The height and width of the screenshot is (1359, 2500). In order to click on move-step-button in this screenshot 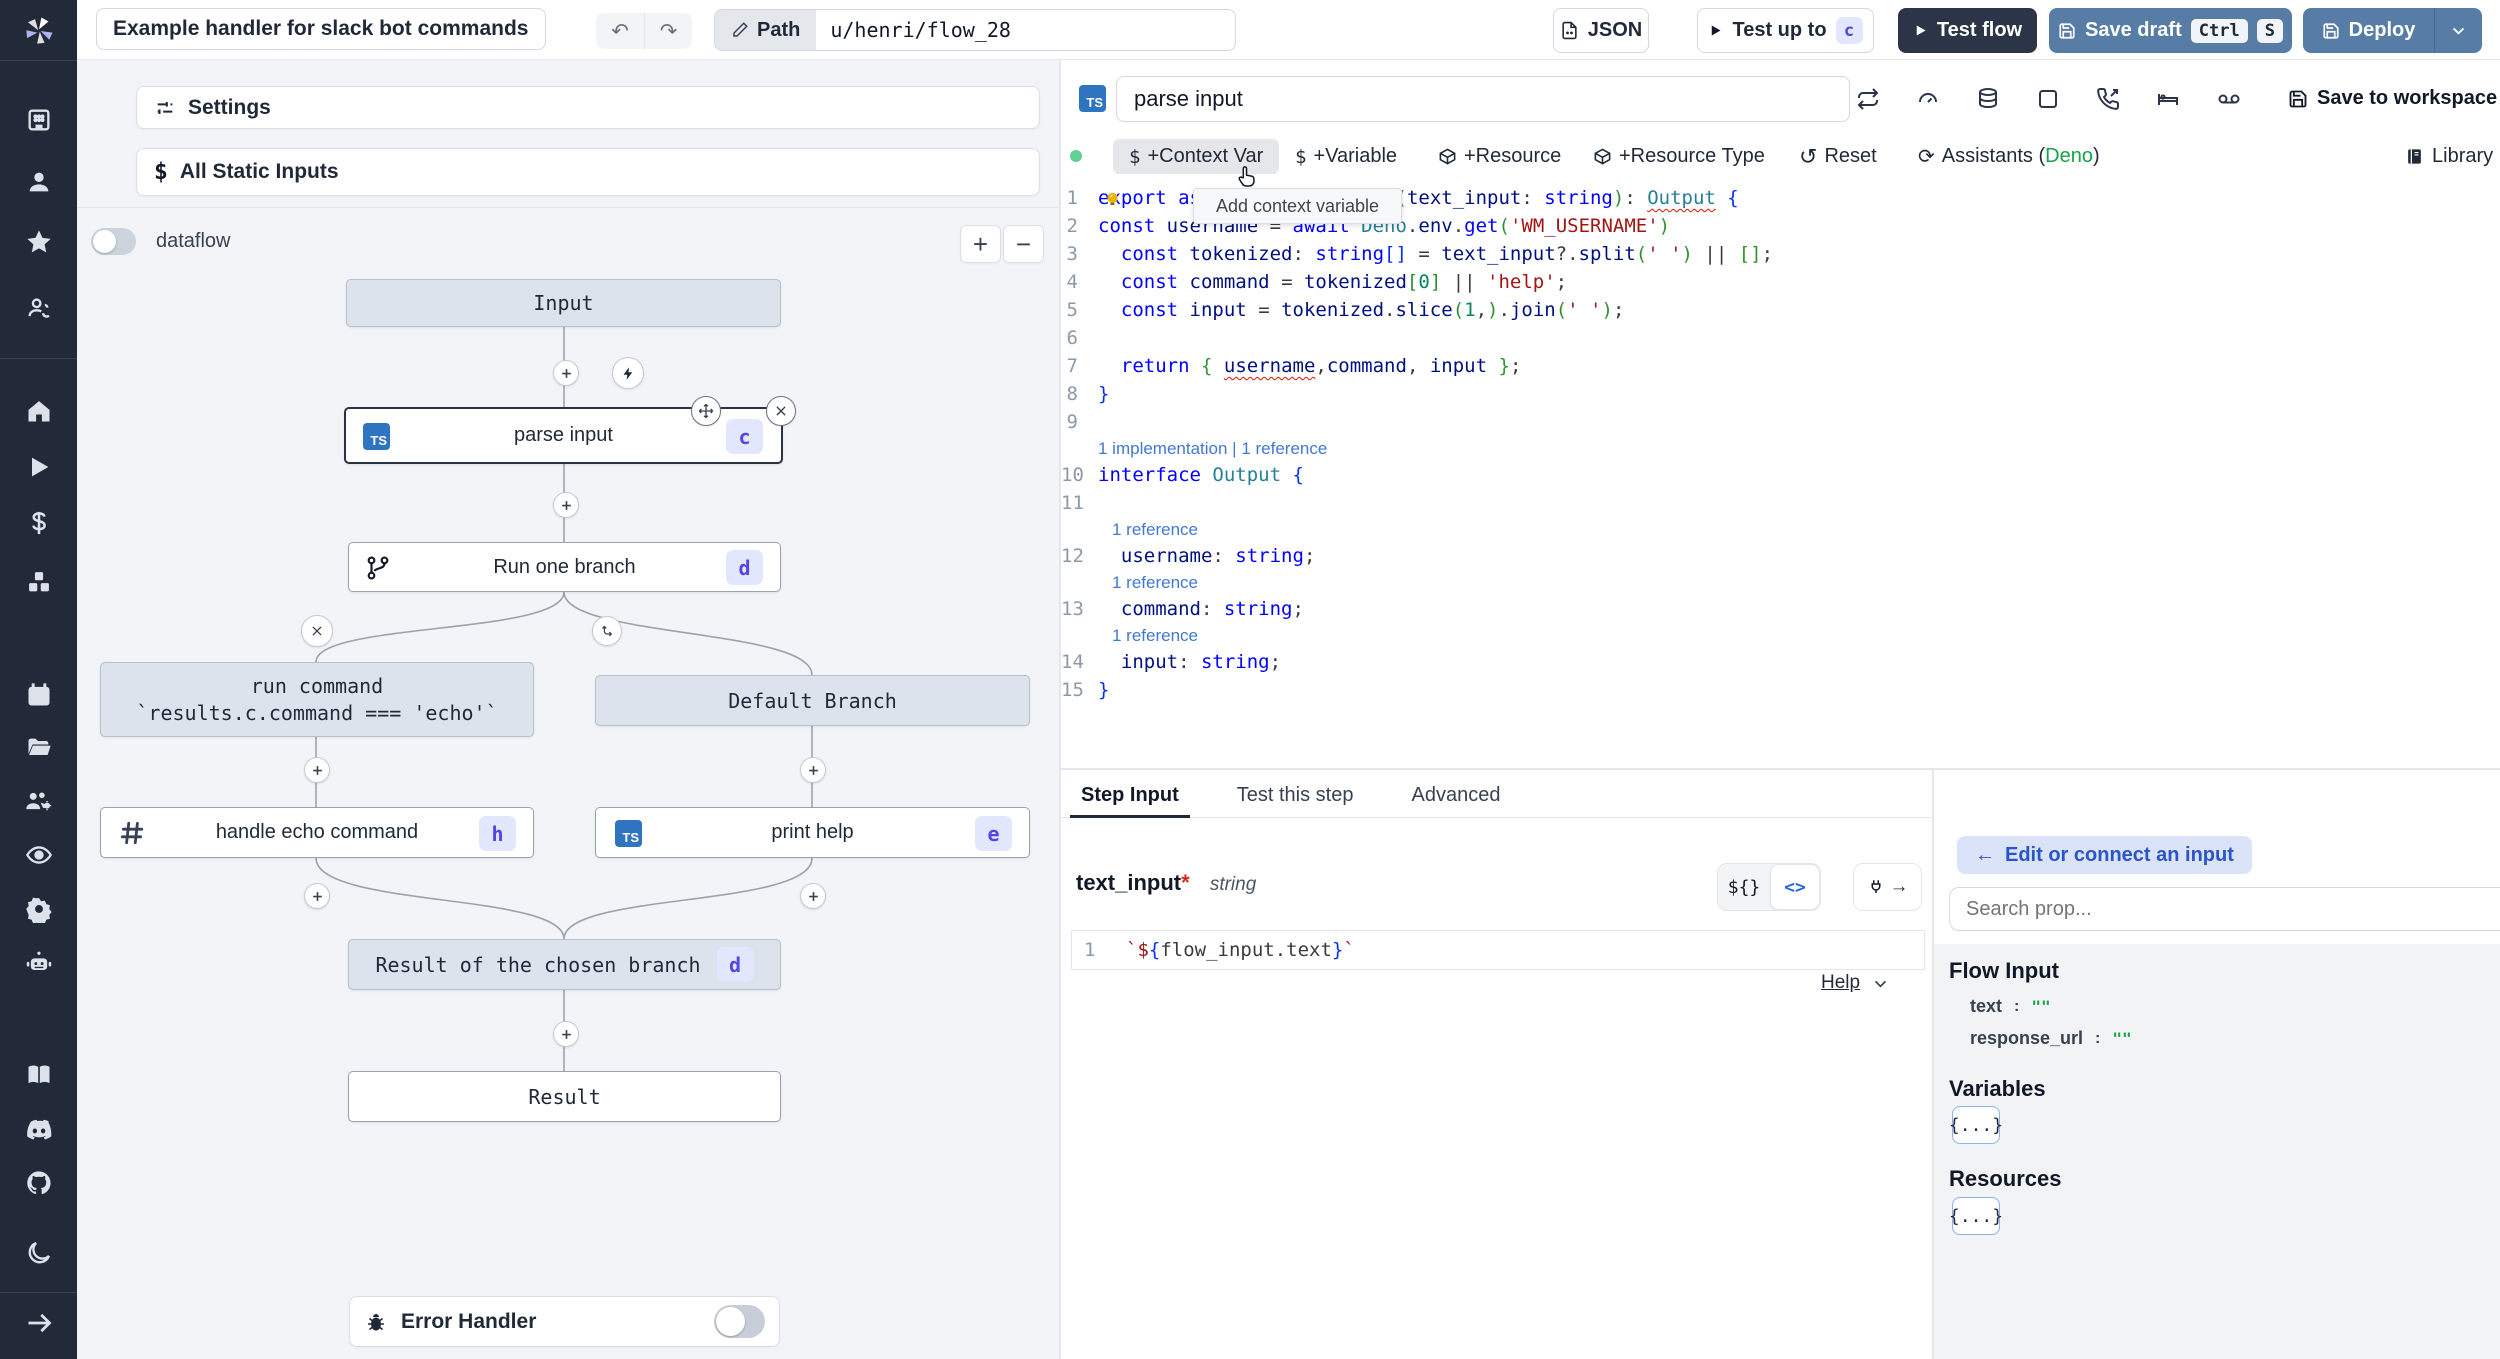, I will do `click(706, 411)`.